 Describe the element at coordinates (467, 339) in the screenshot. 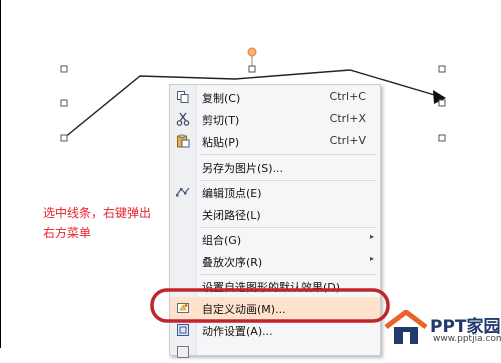

I see `logo-url: www.pptjia.com` at that location.